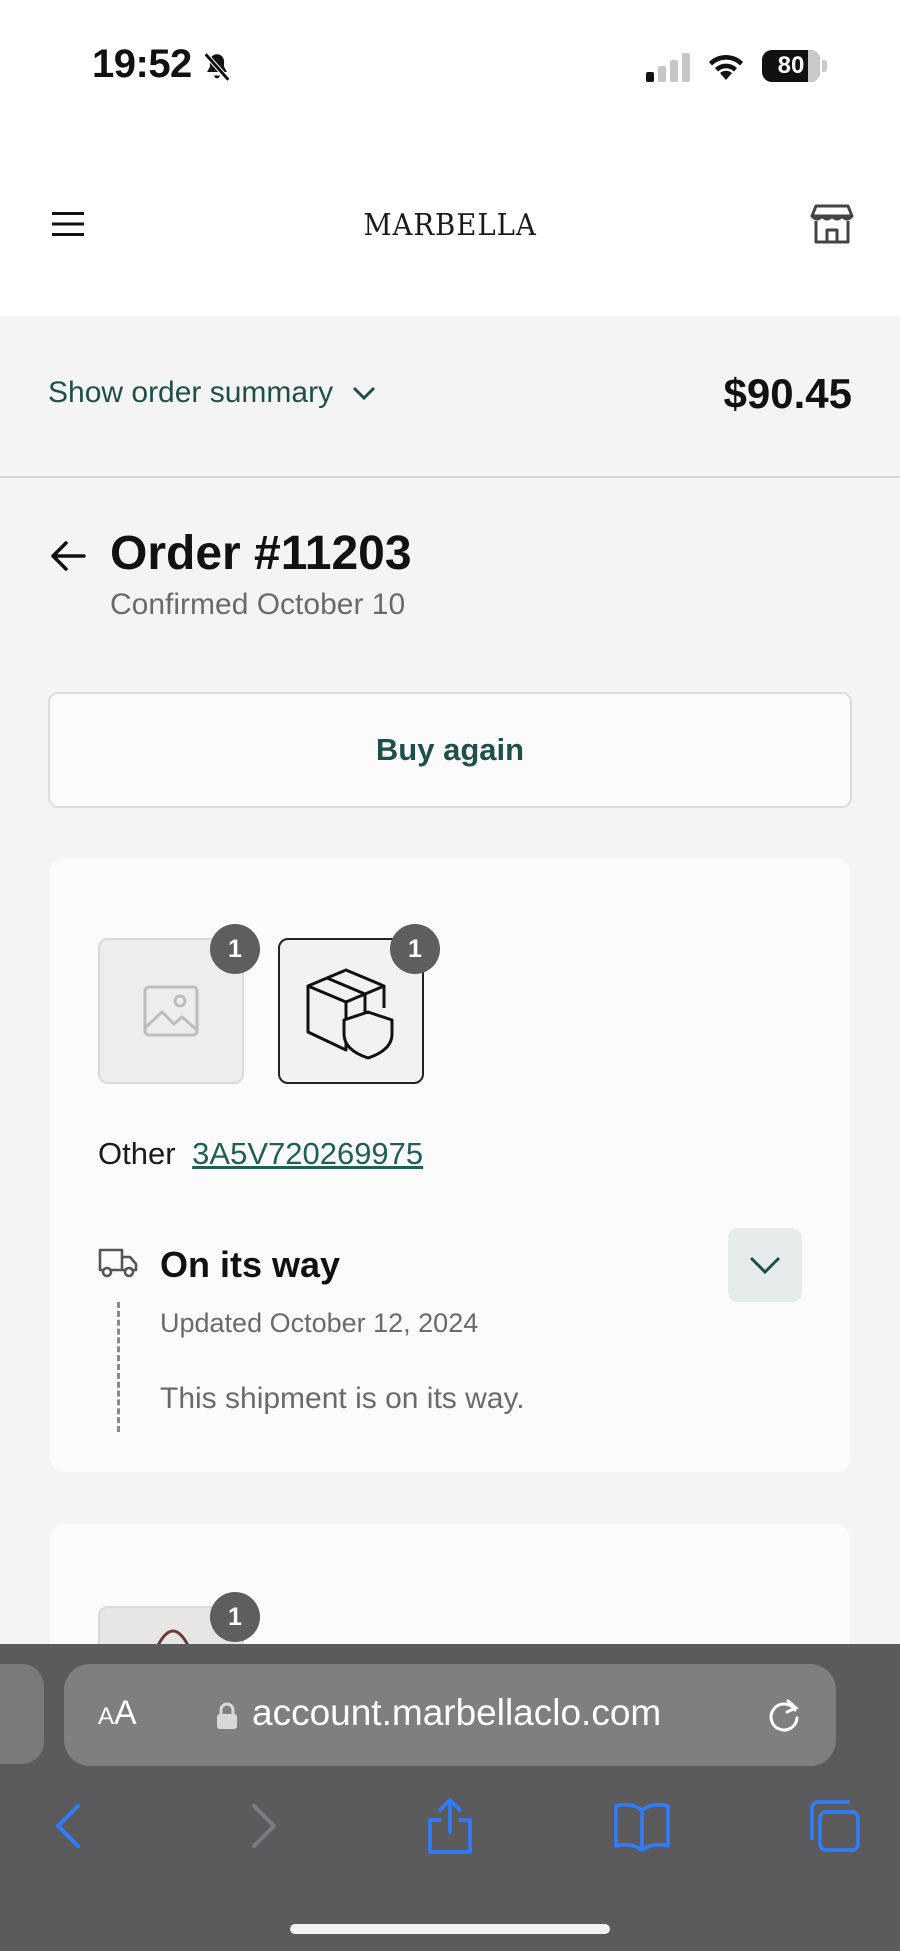  What do you see at coordinates (217, 67) in the screenshot?
I see `bell-slash-icon` at bounding box center [217, 67].